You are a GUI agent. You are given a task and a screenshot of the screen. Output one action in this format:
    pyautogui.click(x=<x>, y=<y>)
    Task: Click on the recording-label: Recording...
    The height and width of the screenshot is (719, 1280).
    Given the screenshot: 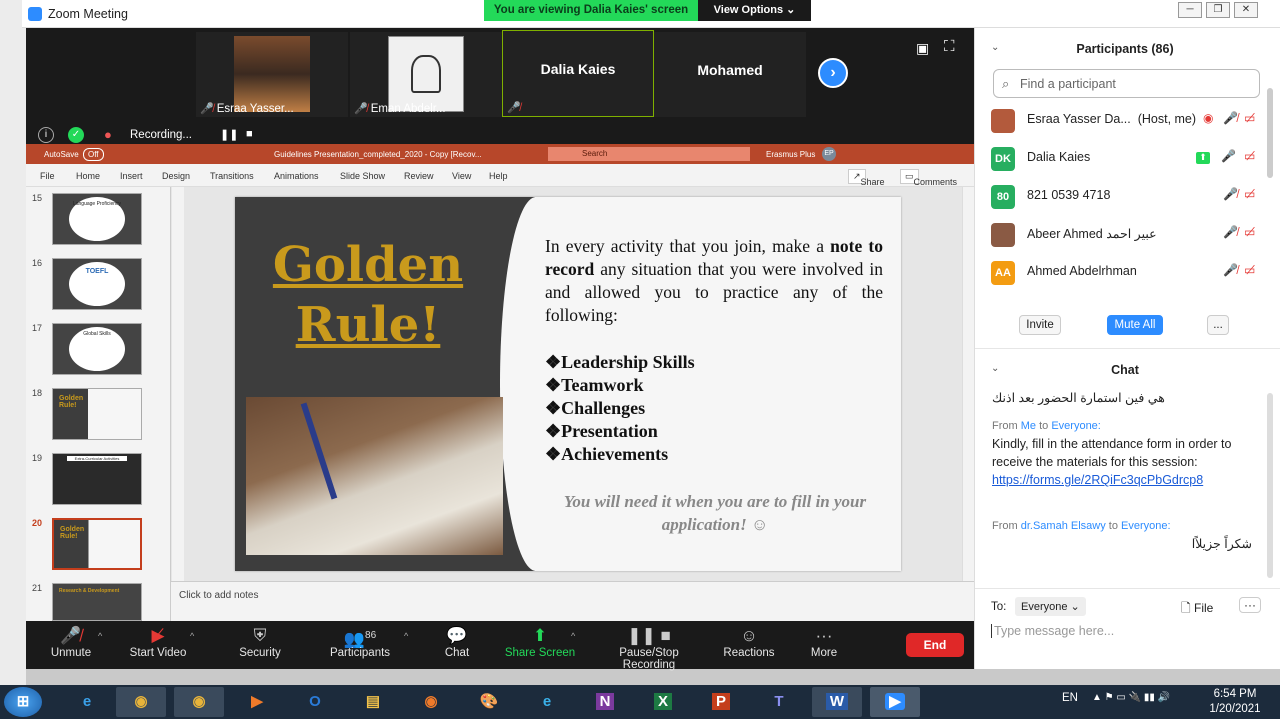 What is the action you would take?
    pyautogui.click(x=161, y=135)
    